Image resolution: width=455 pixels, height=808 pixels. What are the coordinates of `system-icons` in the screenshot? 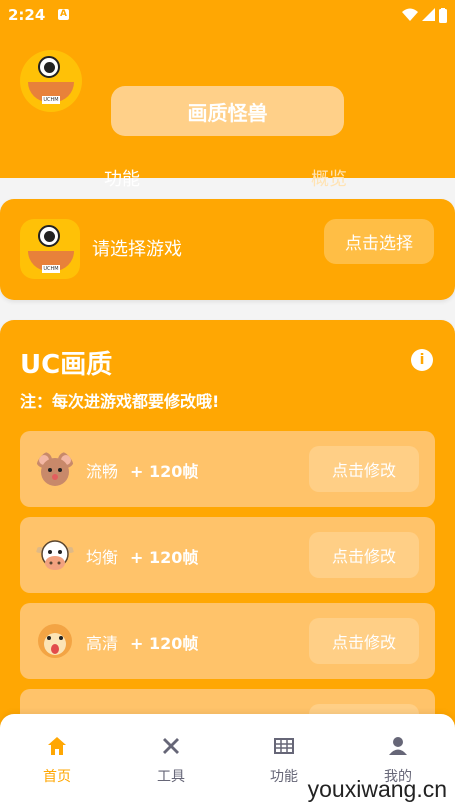 It's located at (424, 15).